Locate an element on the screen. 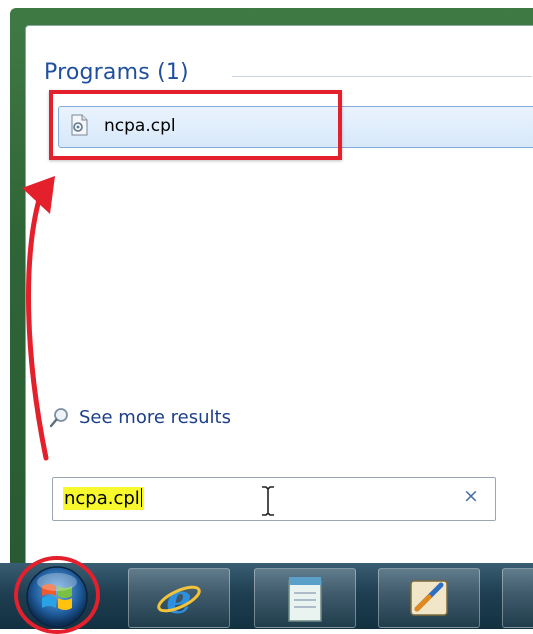 Image resolution: width=533 pixels, height=634 pixels. taskbar-app is located at coordinates (429, 598).